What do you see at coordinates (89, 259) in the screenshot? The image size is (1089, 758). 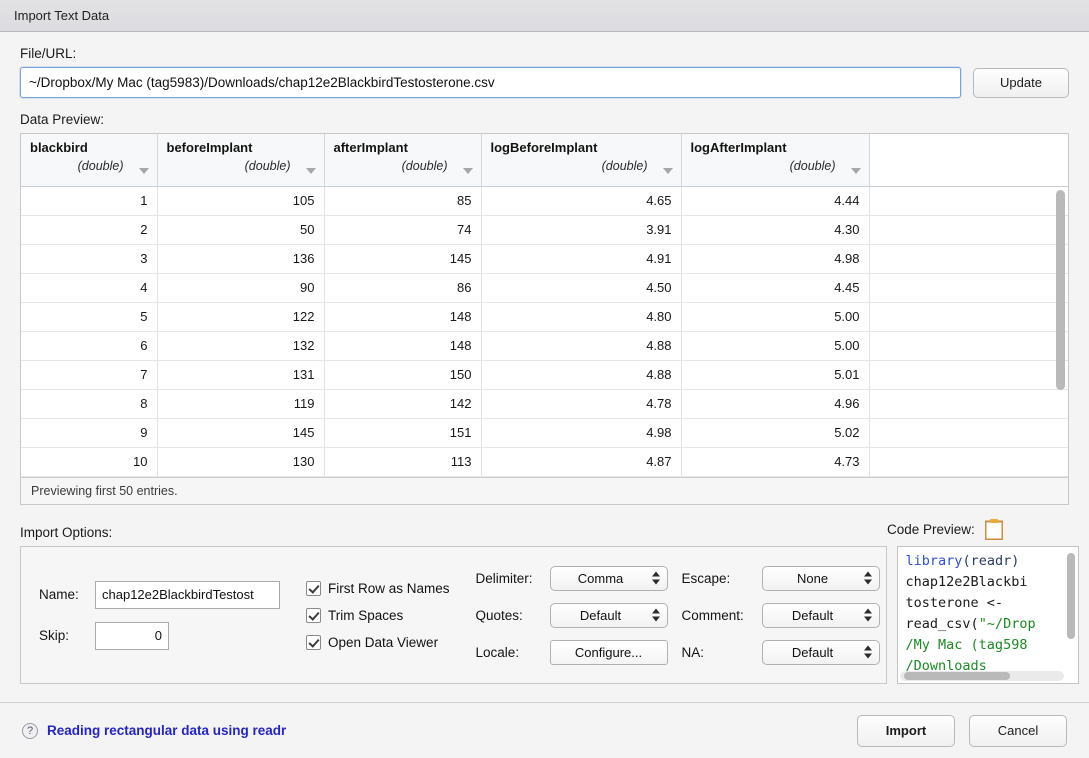 I see `table-cell: 3` at bounding box center [89, 259].